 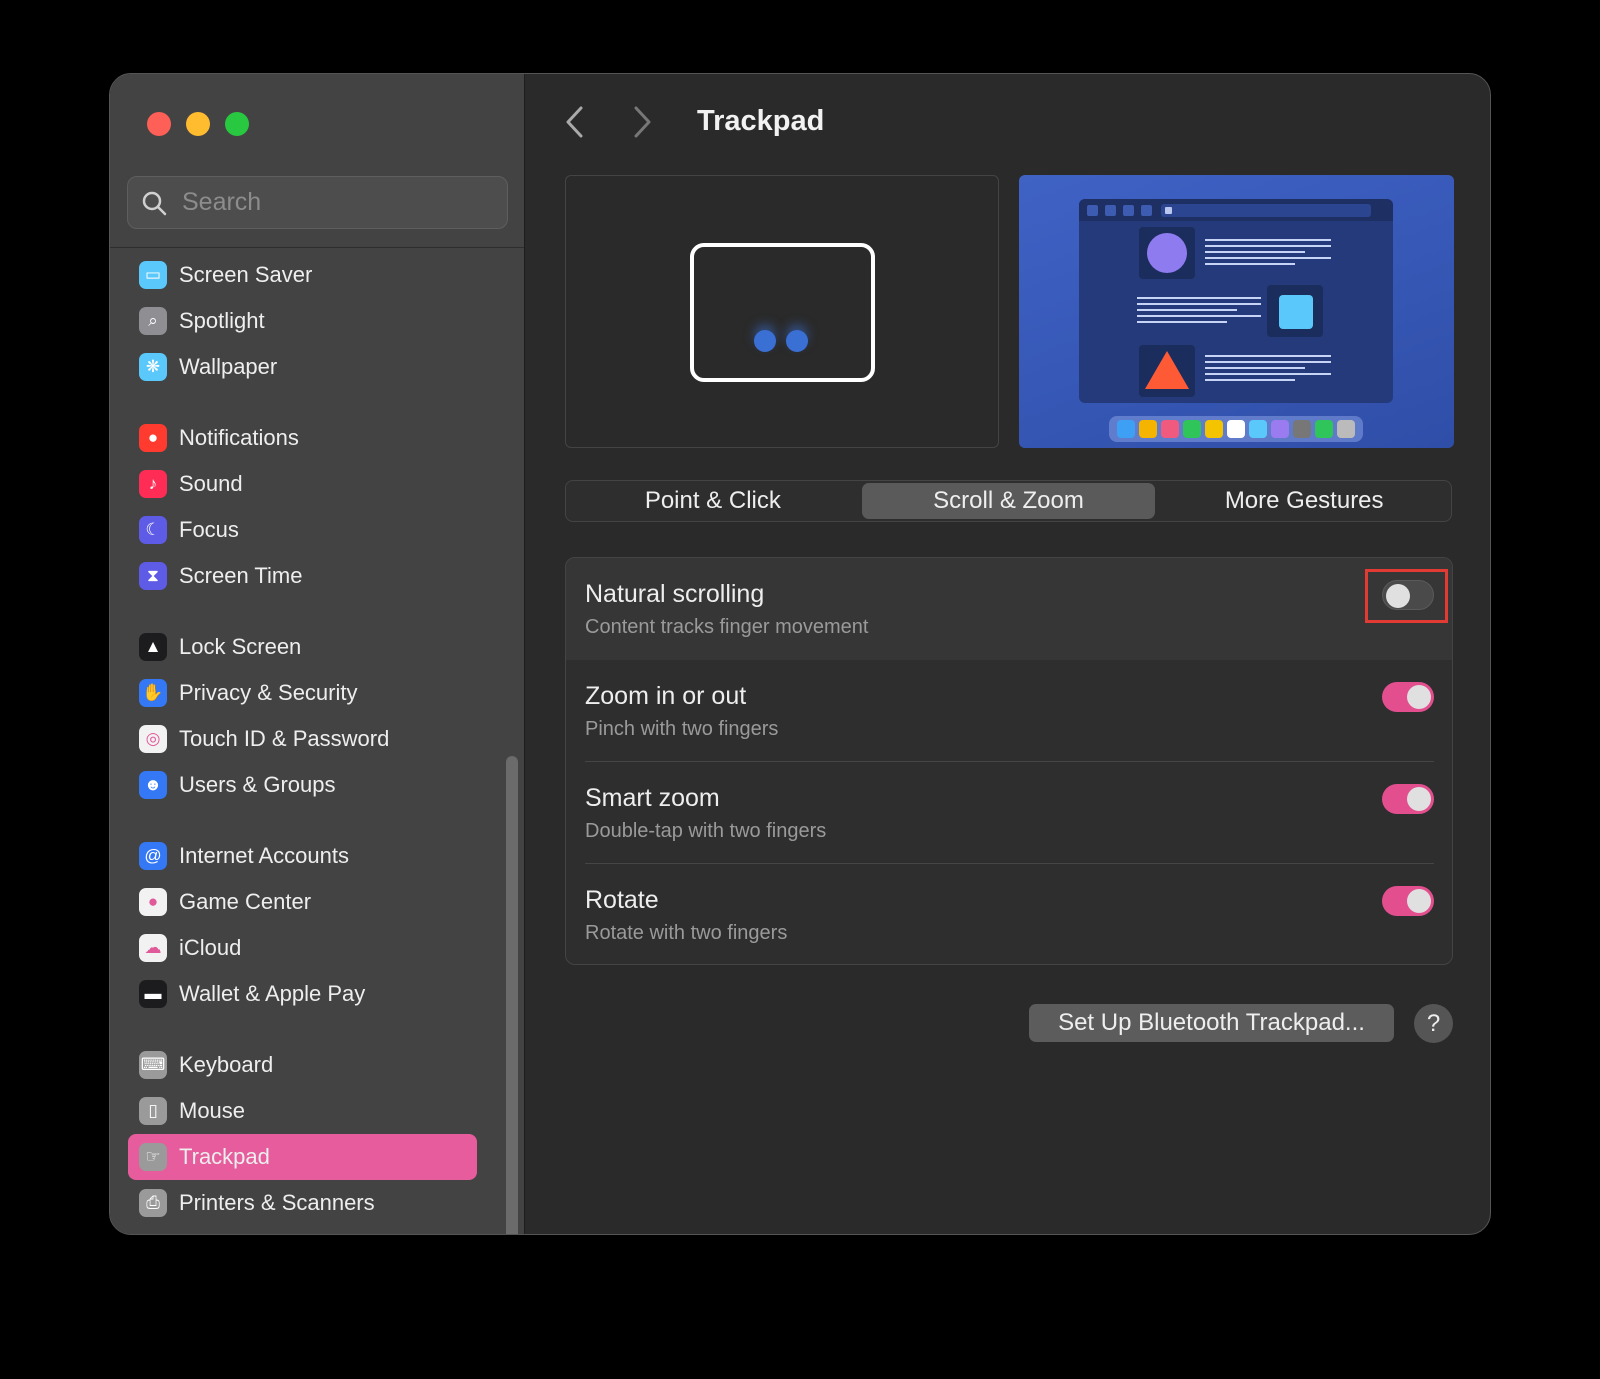 What do you see at coordinates (284, 738) in the screenshot?
I see `sidebar-item-label: Touch ID & Password` at bounding box center [284, 738].